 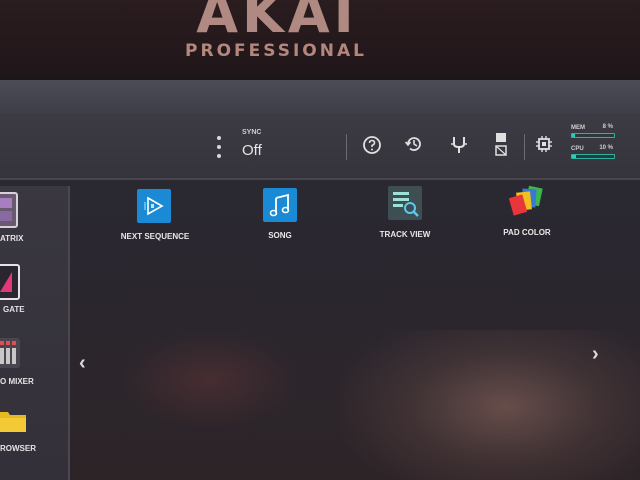 What do you see at coordinates (595, 354) in the screenshot?
I see `next-page-button: ›` at bounding box center [595, 354].